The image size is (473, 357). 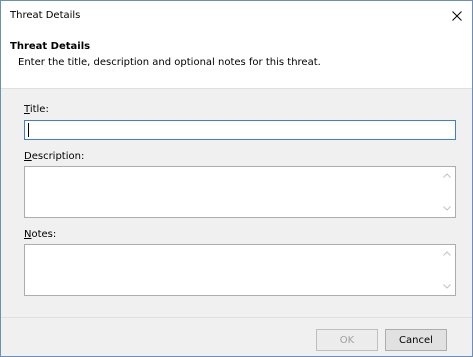 What do you see at coordinates (28, 130) in the screenshot?
I see `text-caret` at bounding box center [28, 130].